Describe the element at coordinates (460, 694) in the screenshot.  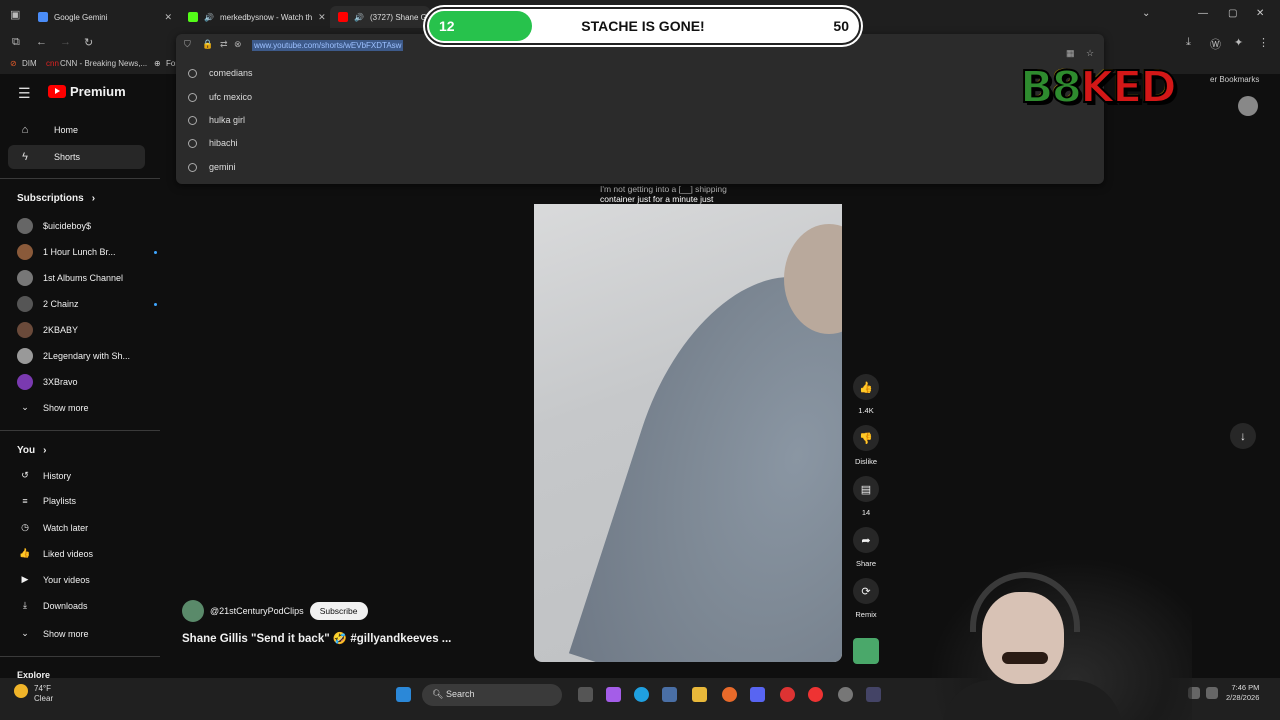
I see `search-label: Search` at that location.